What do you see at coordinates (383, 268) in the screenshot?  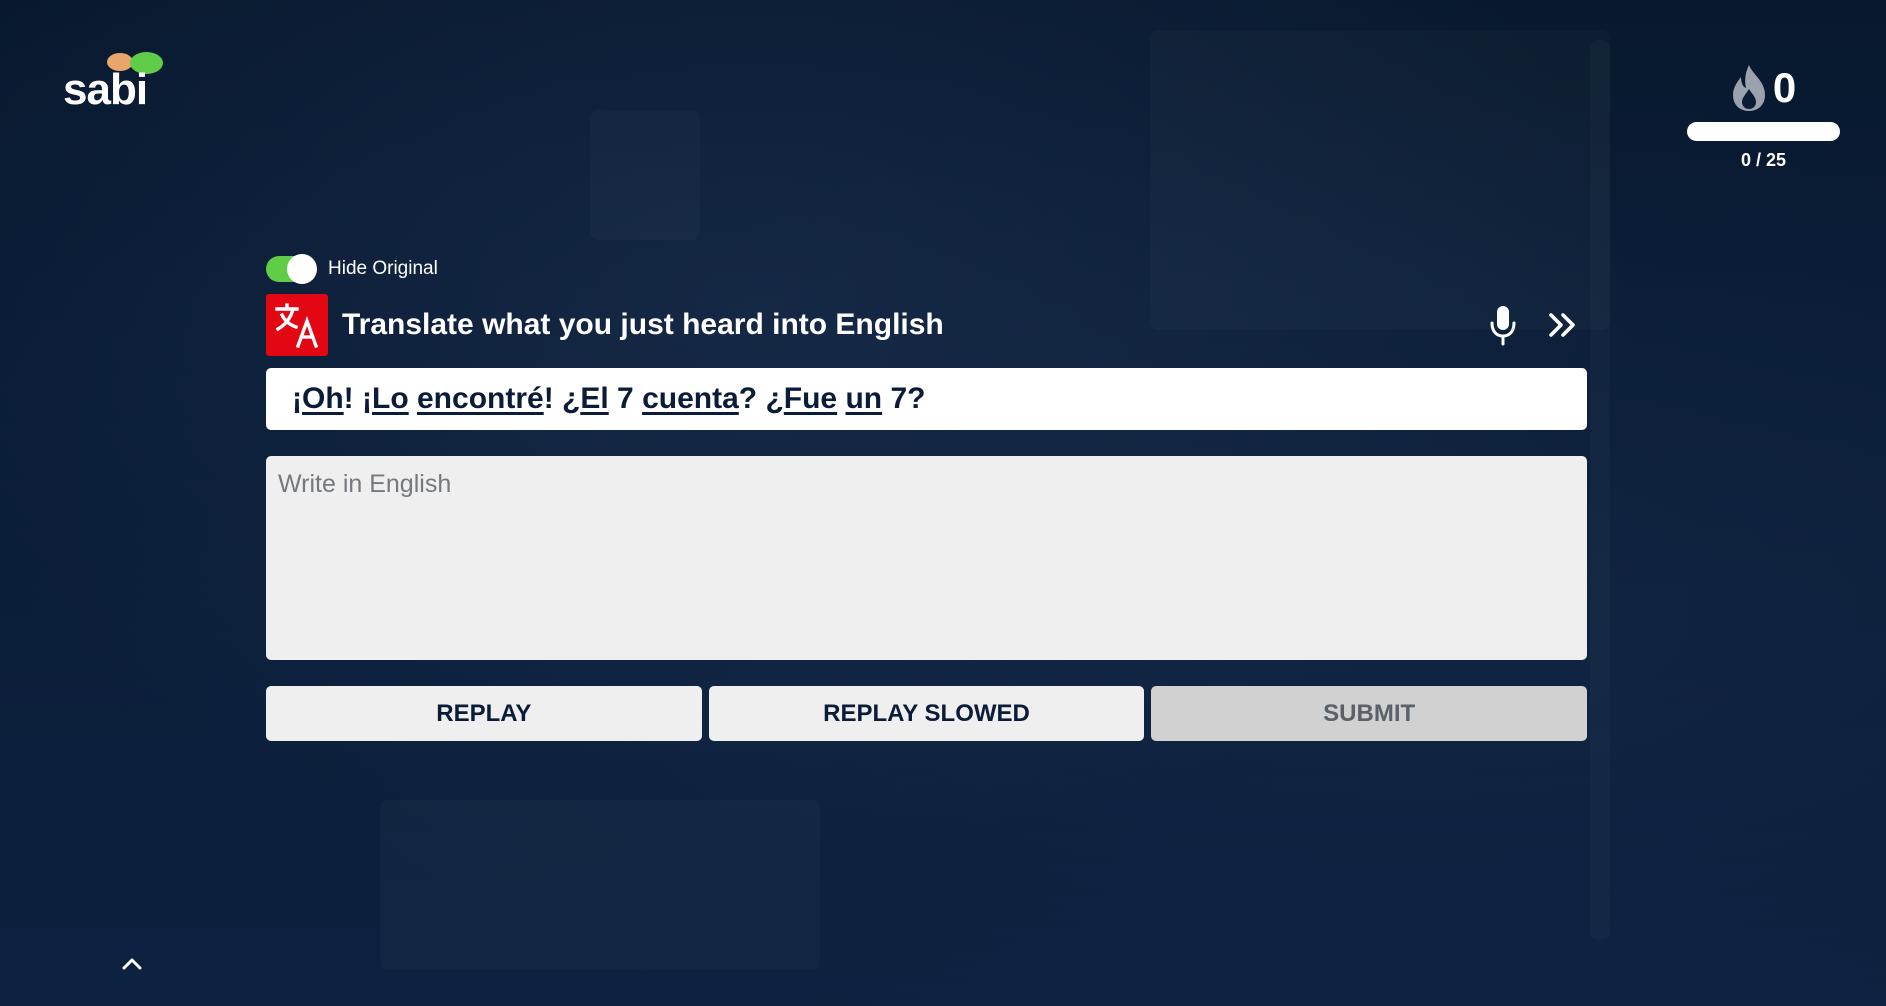 I see `hide-original-label: Hide Original` at bounding box center [383, 268].